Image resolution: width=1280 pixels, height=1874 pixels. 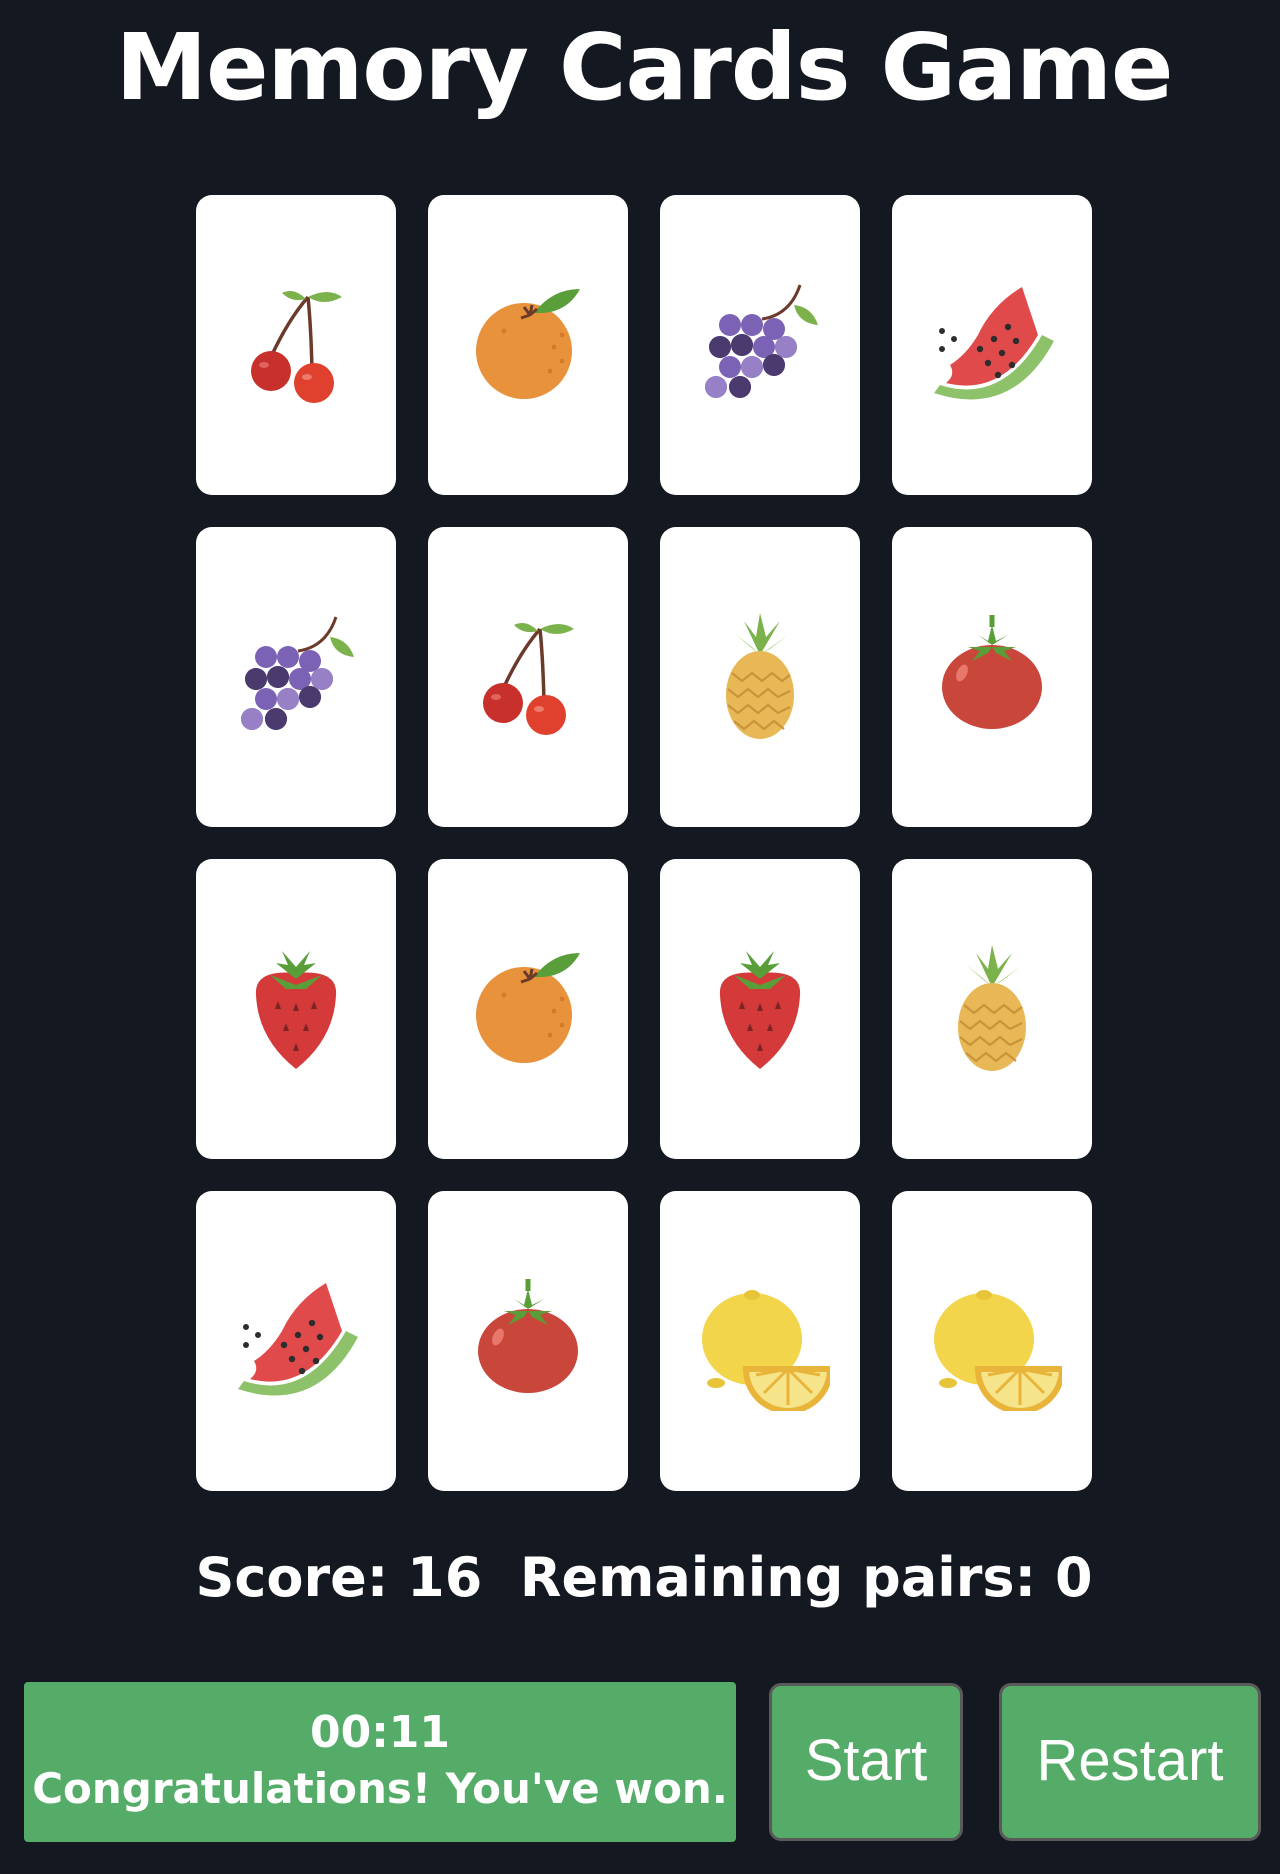 I want to click on timer: 00:11, so click(x=380, y=1732).